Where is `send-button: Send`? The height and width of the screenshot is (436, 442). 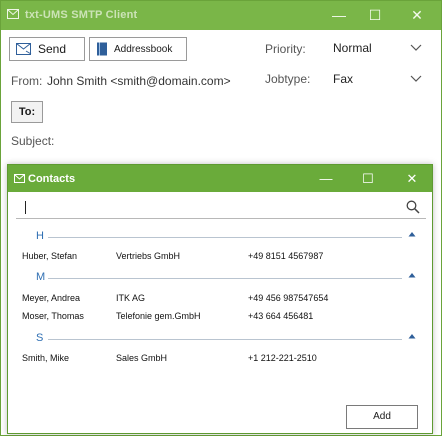
send-button: Send is located at coordinates (47, 49).